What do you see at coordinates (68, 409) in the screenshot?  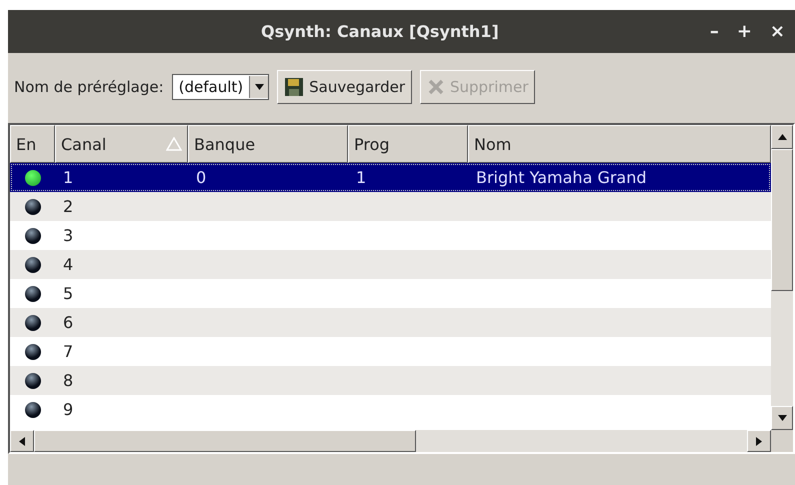 I see `table-cell-text: 9` at bounding box center [68, 409].